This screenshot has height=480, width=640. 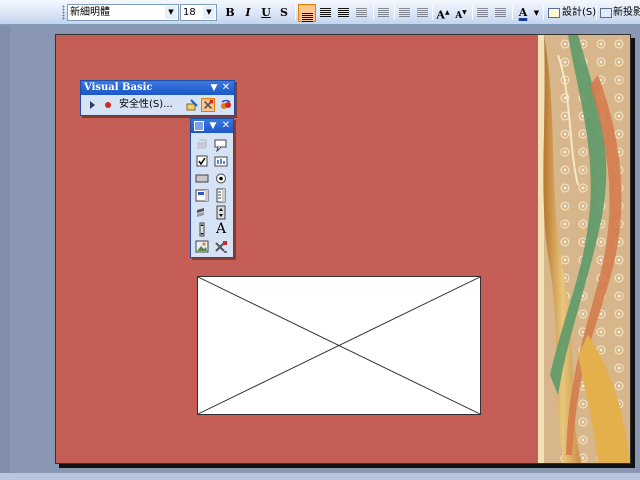 I want to click on listbox-icon, so click(x=202, y=195).